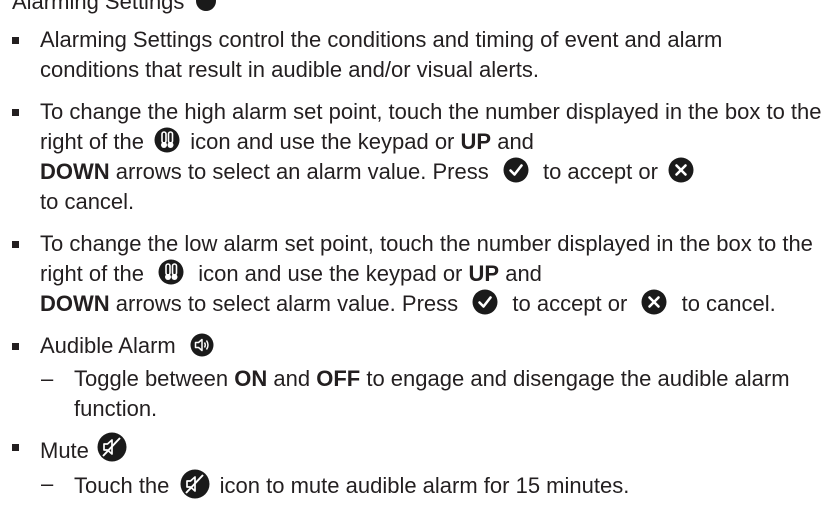 This screenshot has height=525, width=823. What do you see at coordinates (206, 6) in the screenshot?
I see `settings-icon` at bounding box center [206, 6].